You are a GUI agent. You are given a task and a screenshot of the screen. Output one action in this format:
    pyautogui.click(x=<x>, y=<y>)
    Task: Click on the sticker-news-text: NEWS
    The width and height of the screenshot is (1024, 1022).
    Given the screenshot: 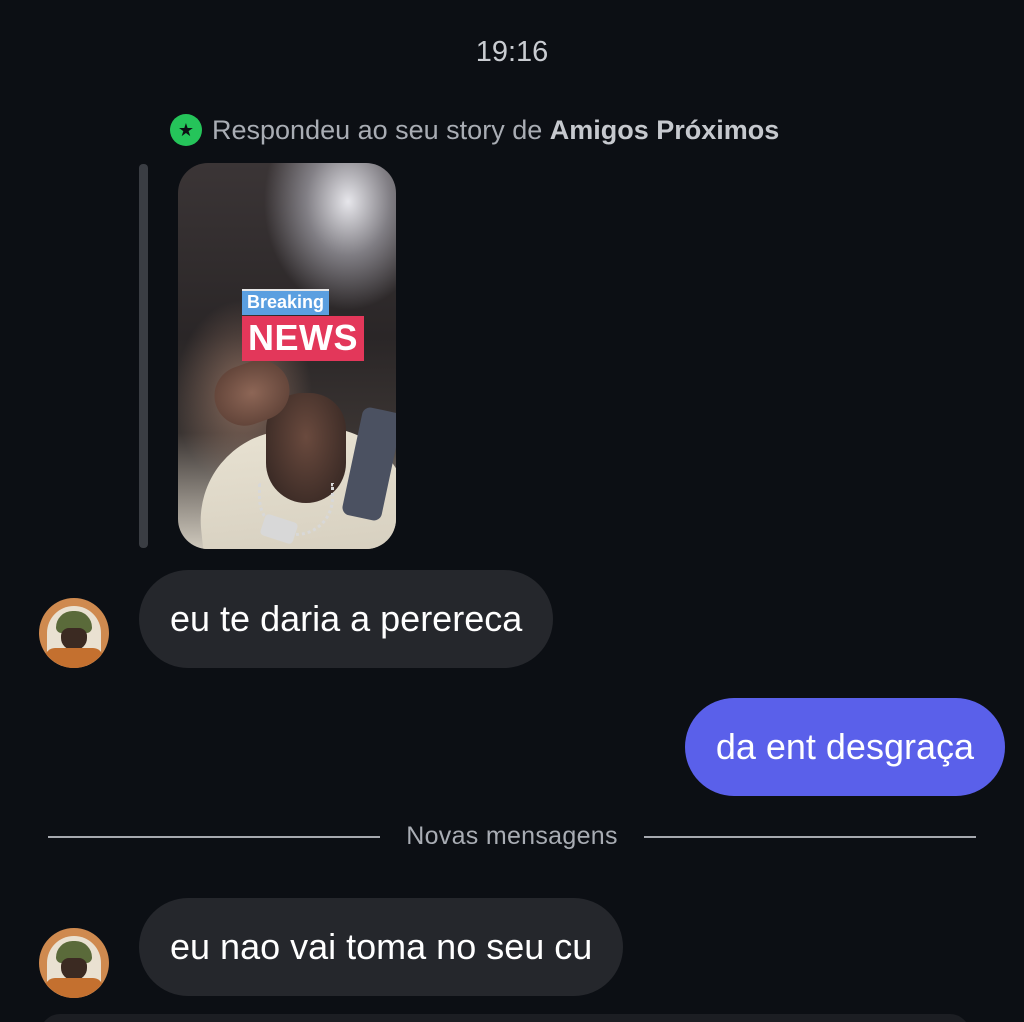 What is the action you would take?
    pyautogui.click(x=303, y=338)
    